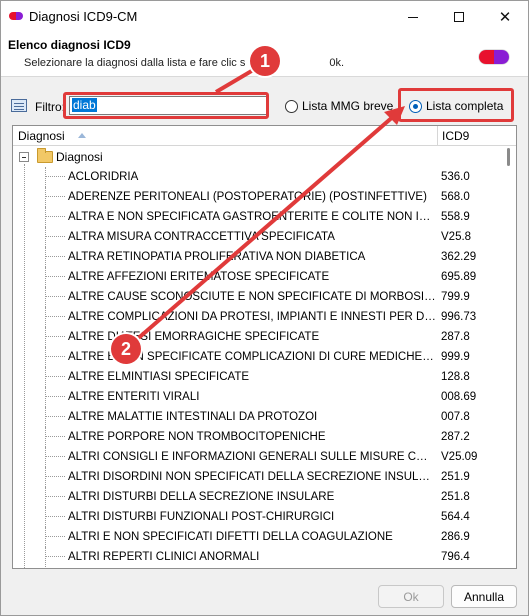 The image size is (529, 616). I want to click on minimize-icon, so click(413, 17).